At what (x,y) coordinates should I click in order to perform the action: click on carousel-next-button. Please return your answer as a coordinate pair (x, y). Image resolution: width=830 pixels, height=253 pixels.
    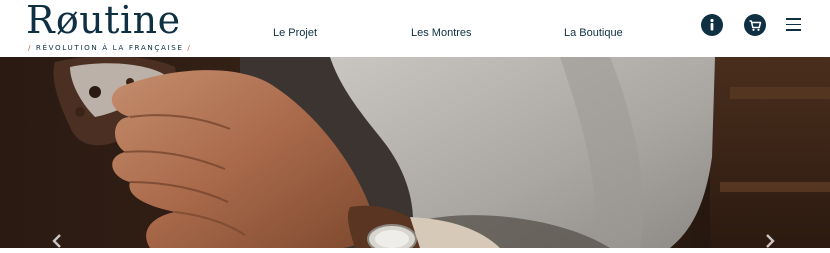
    Looking at the image, I should click on (770, 240).